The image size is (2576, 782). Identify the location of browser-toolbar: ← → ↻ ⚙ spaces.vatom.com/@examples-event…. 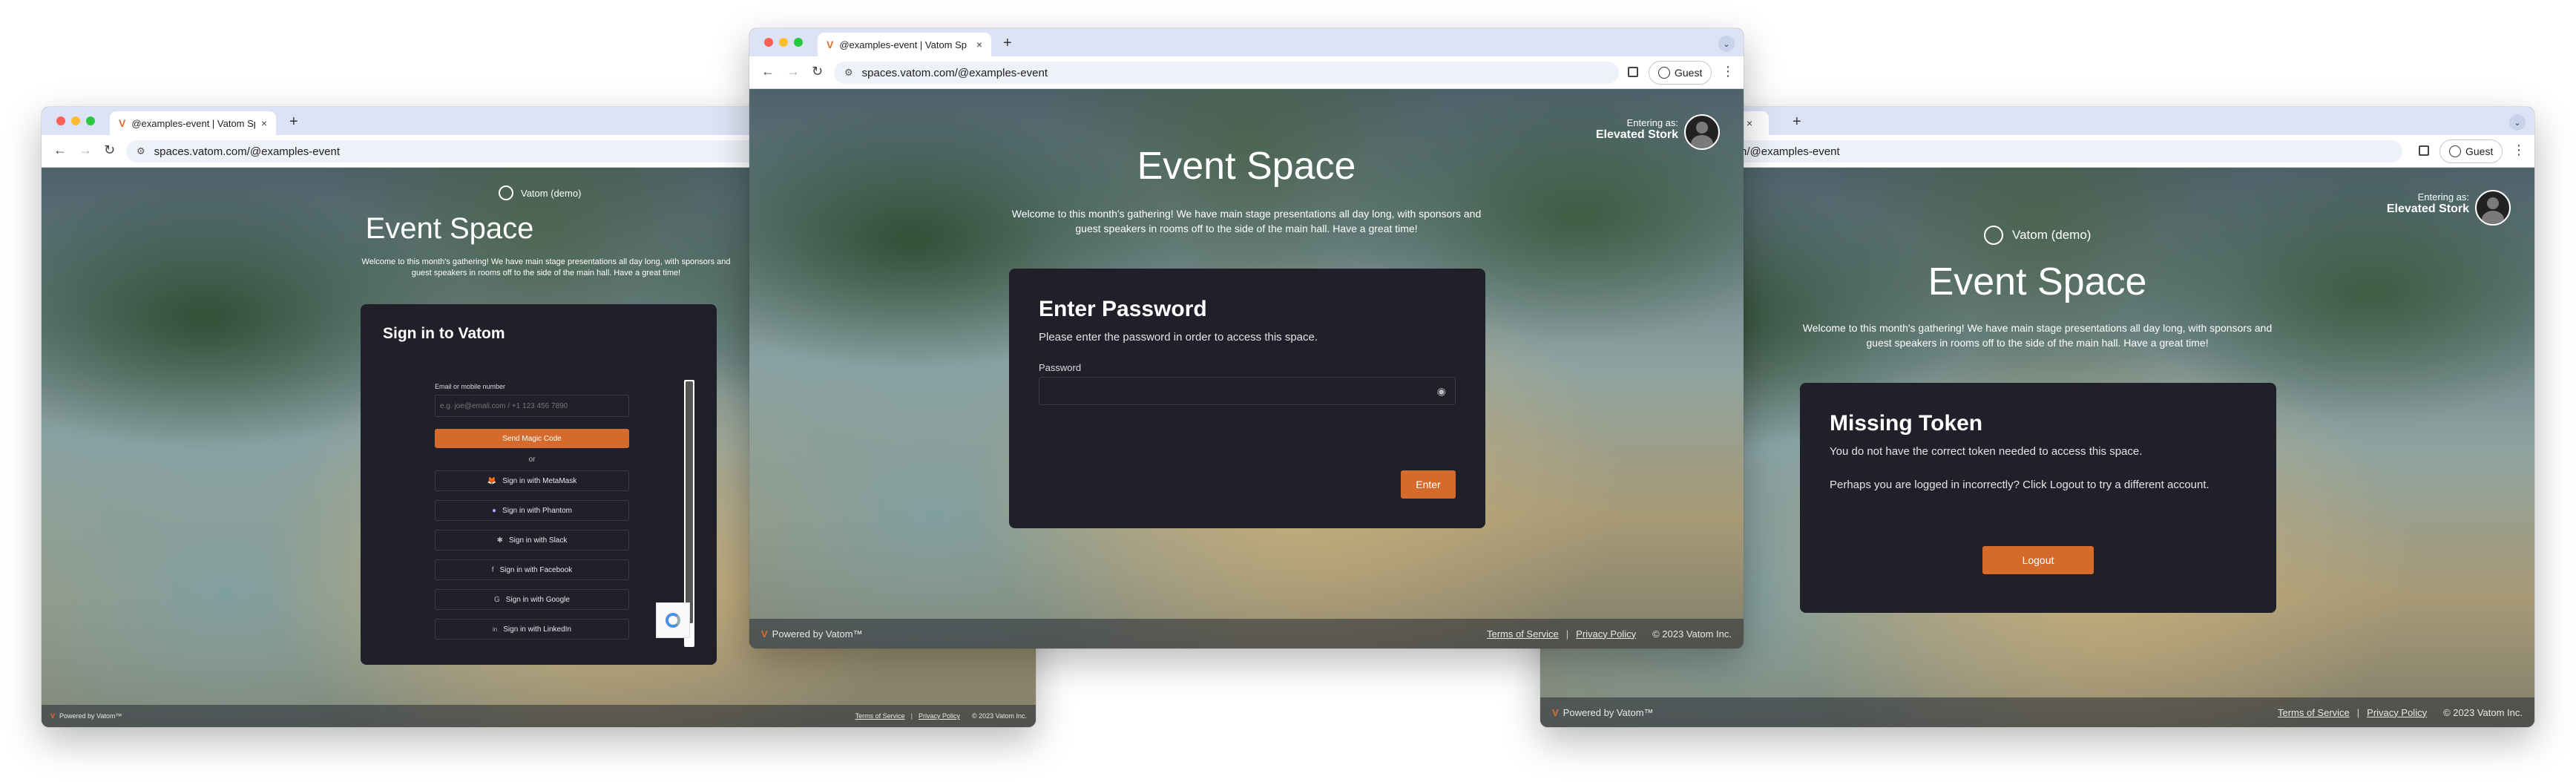
(1246, 72).